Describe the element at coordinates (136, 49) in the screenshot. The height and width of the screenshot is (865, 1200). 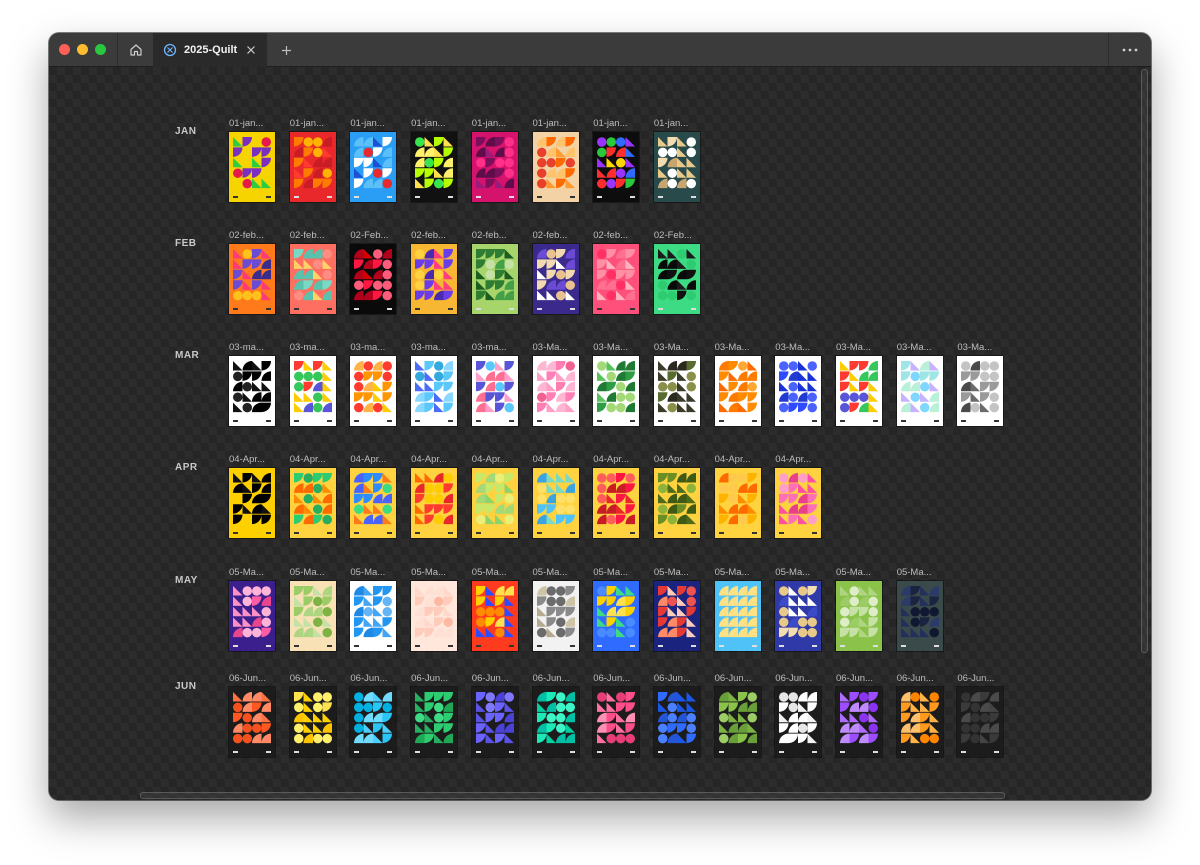
I see `home-button` at that location.